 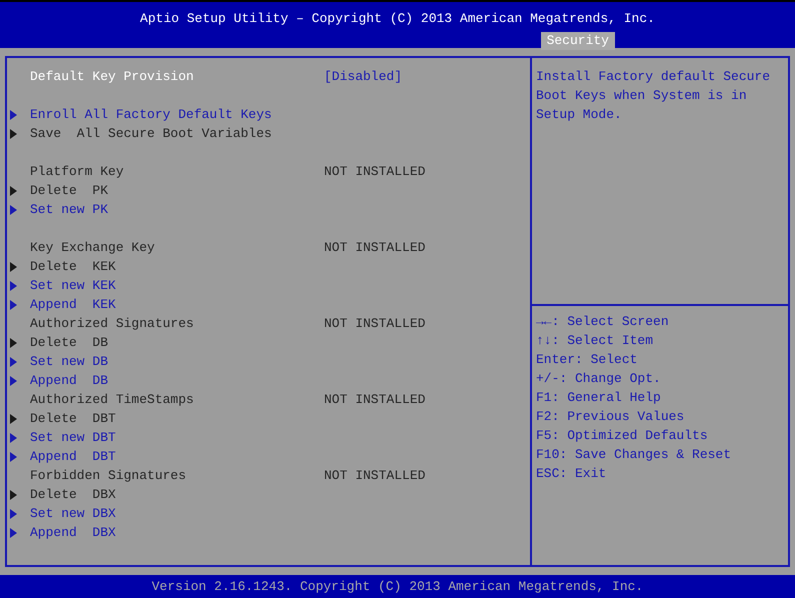 I want to click on menu-item: Append DBX, so click(x=177, y=532).